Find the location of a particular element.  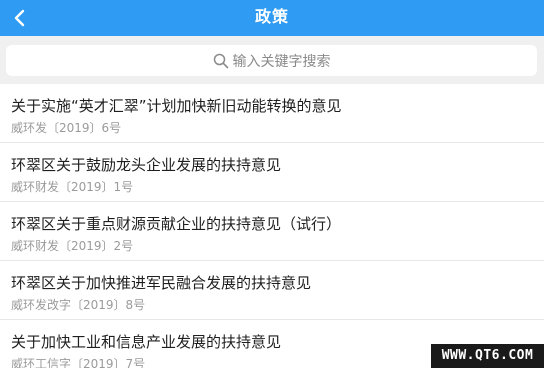

search-section: 输入关键字搜索 is located at coordinates (272, 60).